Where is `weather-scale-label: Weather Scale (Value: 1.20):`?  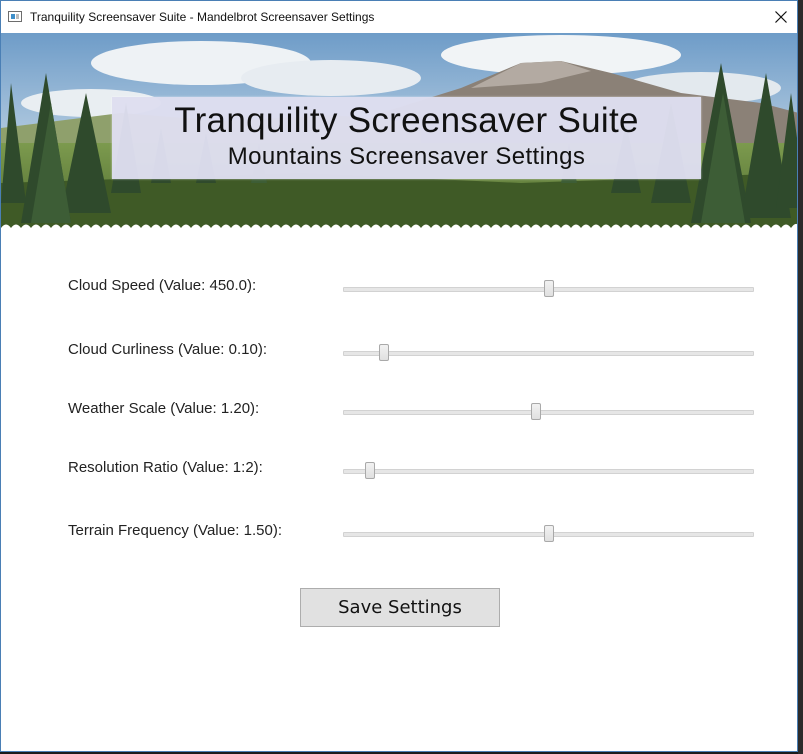 weather-scale-label: Weather Scale (Value: 1.20): is located at coordinates (164, 408).